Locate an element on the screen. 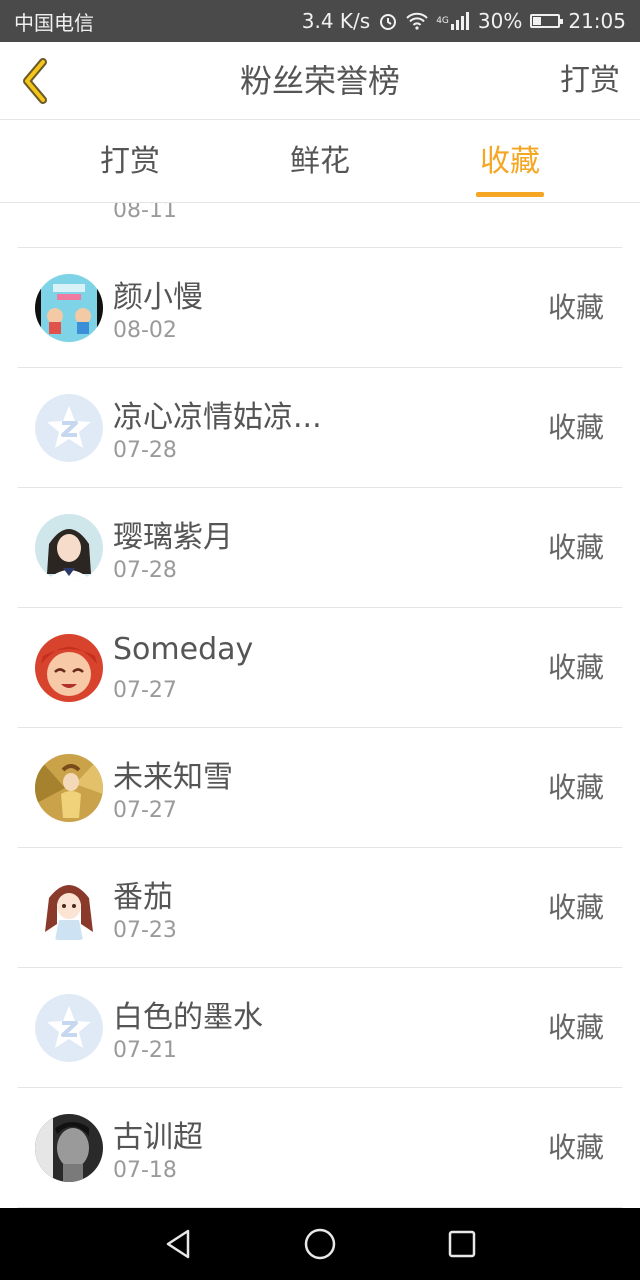  header: 粉丝荣誉榜 打赏 is located at coordinates (320, 81).